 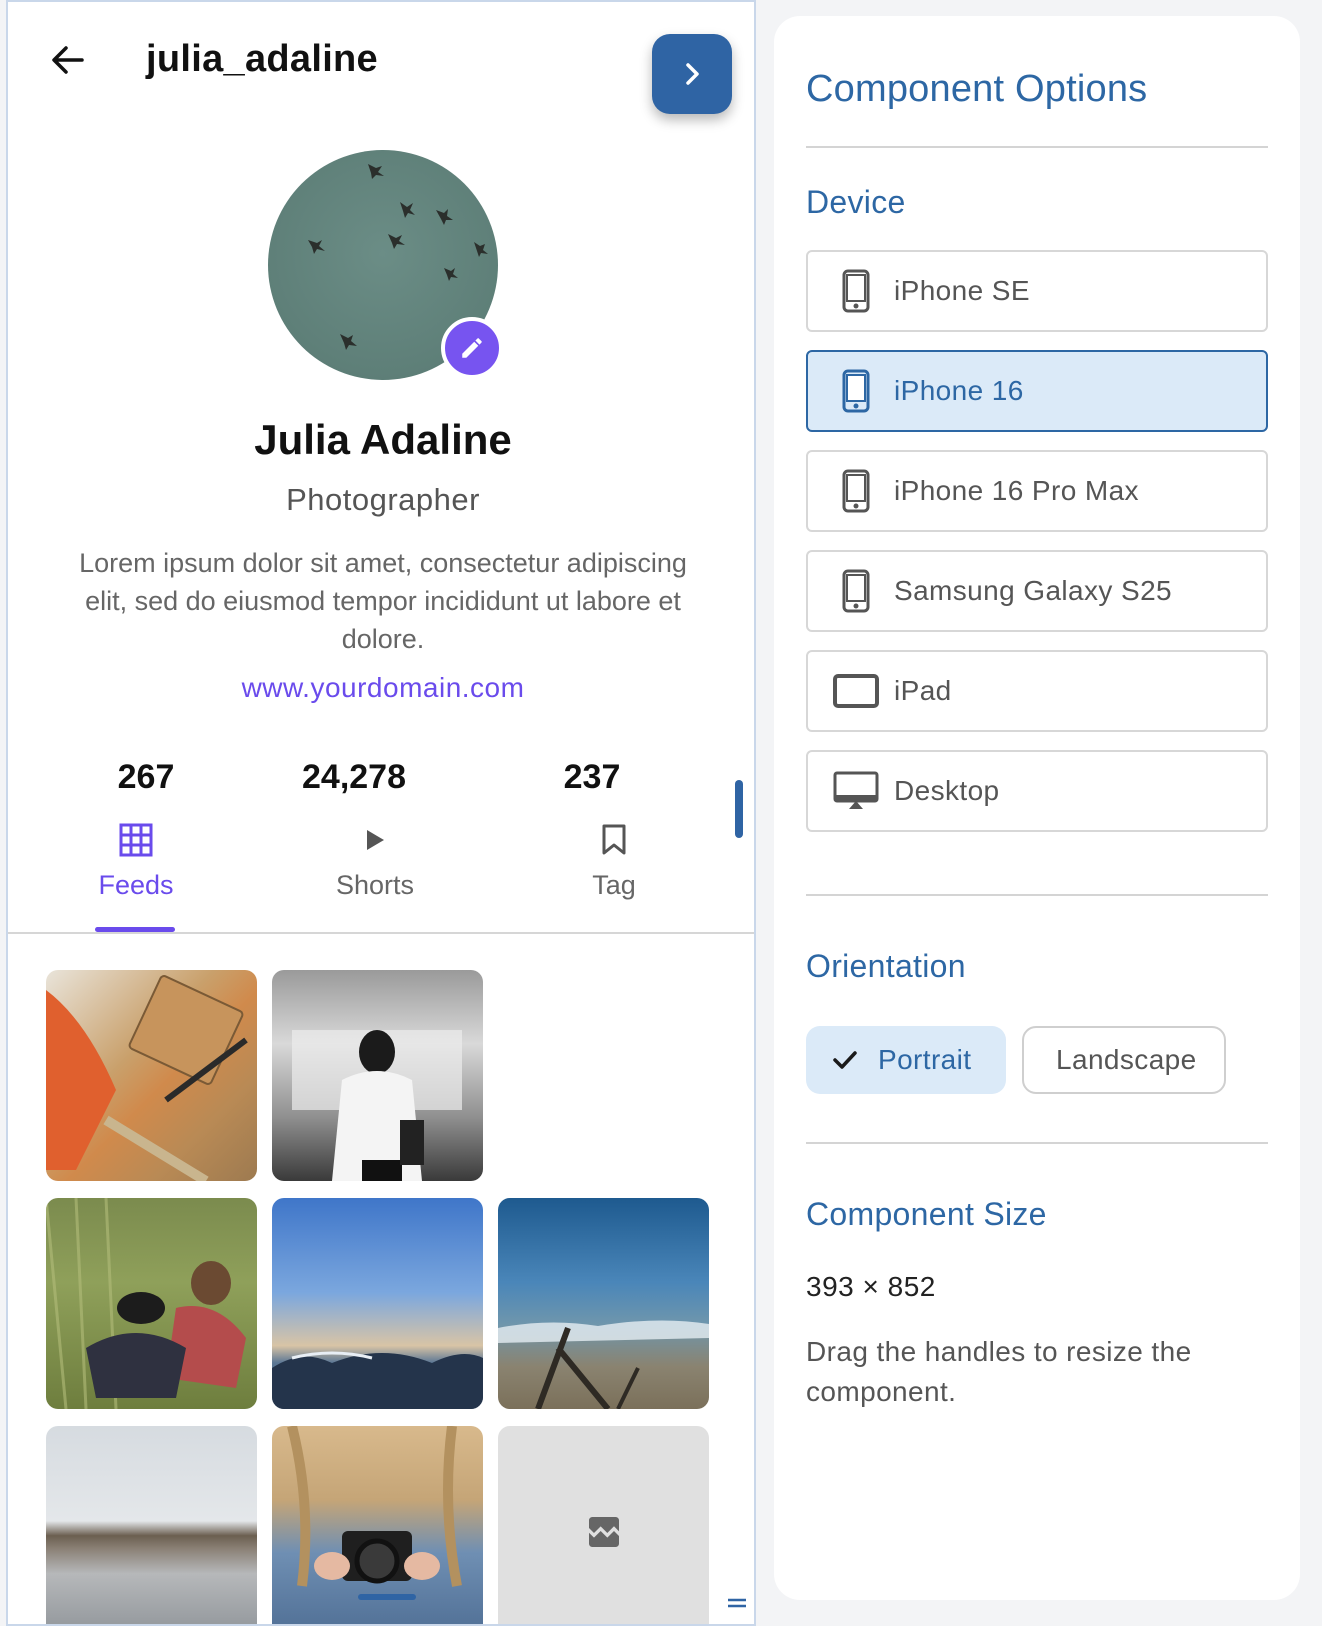 What do you see at coordinates (1033, 590) in the screenshot?
I see `device-label: Samsung Galaxy S25` at bounding box center [1033, 590].